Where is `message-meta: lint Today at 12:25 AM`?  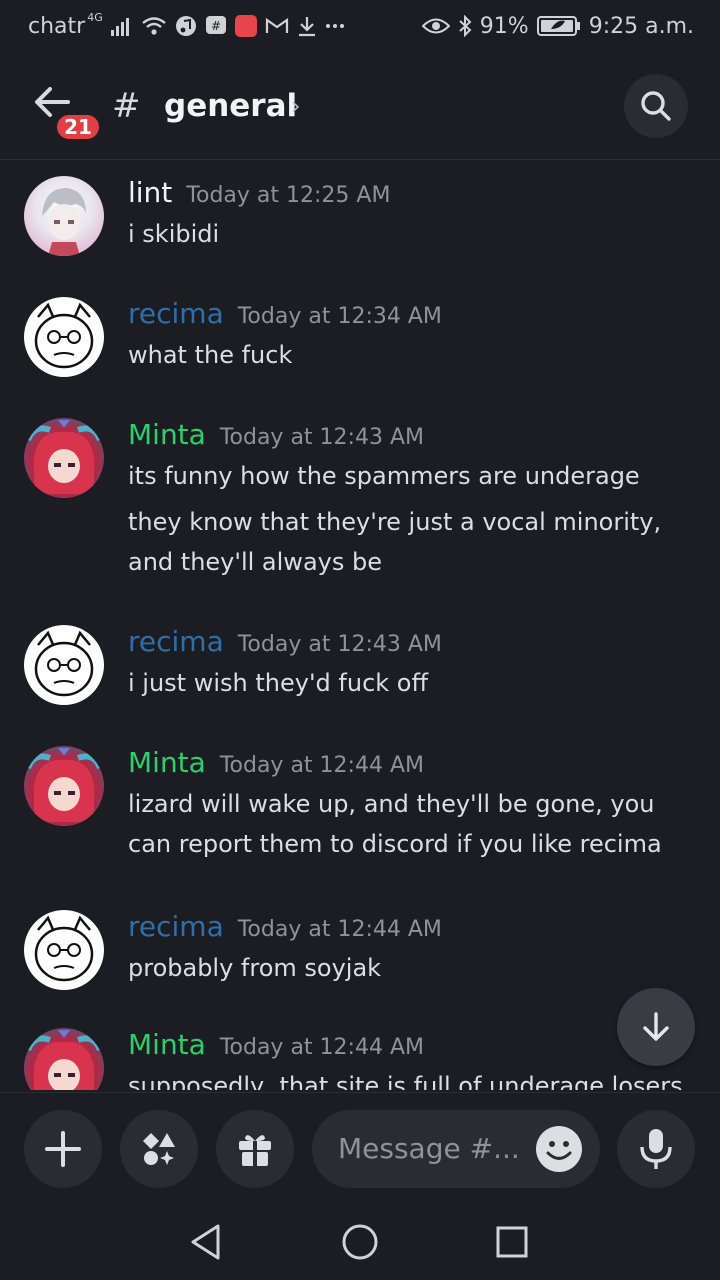
message-meta: lint Today at 12:25 AM is located at coordinates (259, 192).